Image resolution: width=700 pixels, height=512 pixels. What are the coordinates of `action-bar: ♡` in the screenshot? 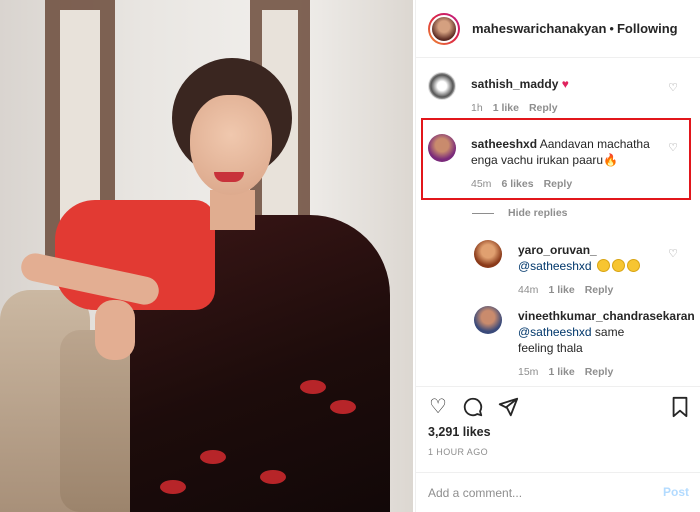 It's located at (558, 406).